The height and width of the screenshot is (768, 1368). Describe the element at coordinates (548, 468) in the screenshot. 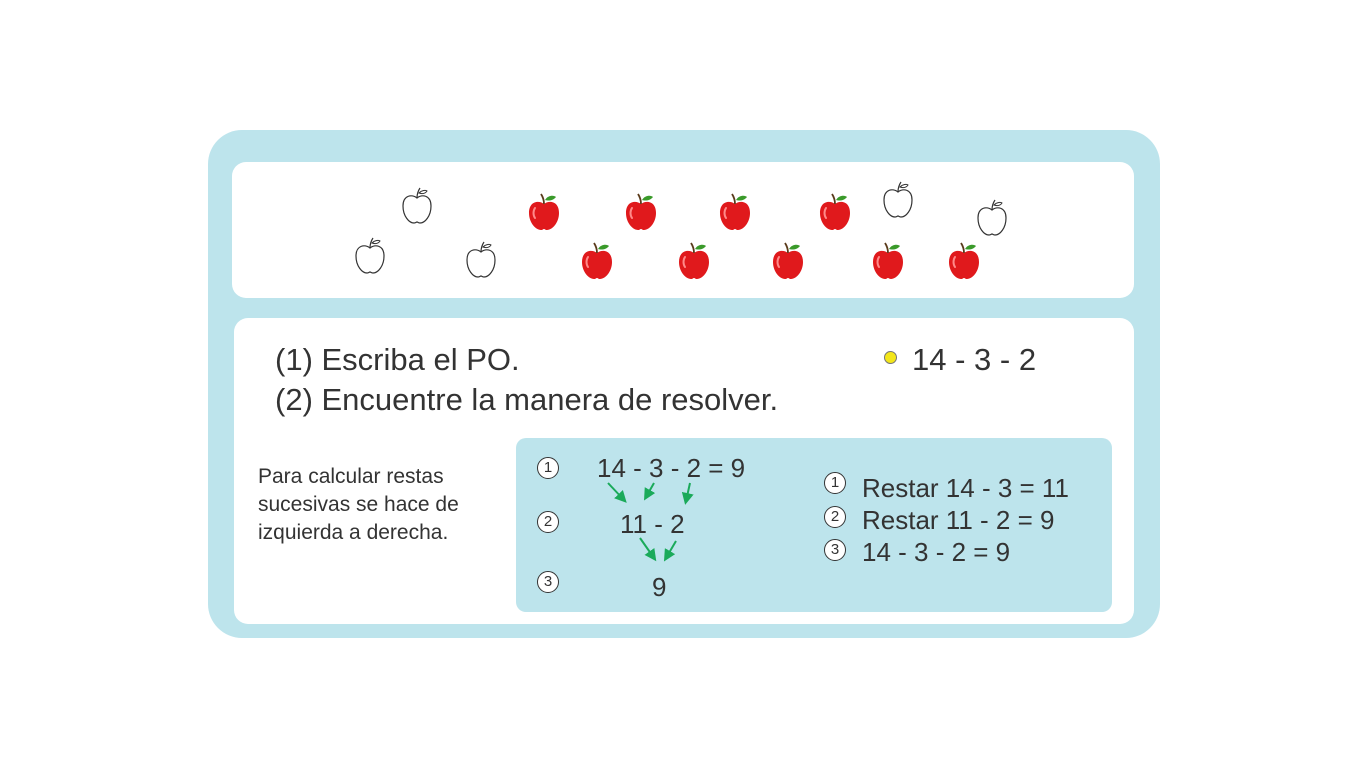

I see `step-marker: 1` at that location.